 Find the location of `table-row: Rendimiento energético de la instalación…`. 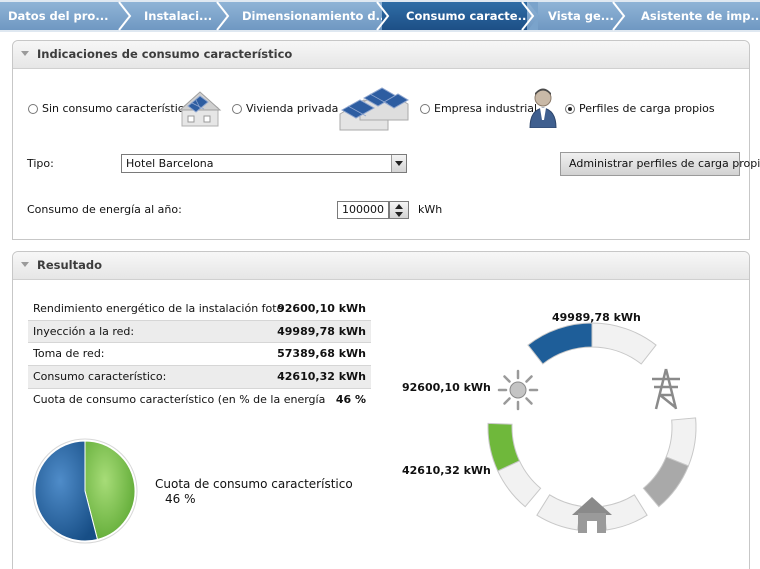

table-row: Rendimiento energético de la instalación… is located at coordinates (199, 309).